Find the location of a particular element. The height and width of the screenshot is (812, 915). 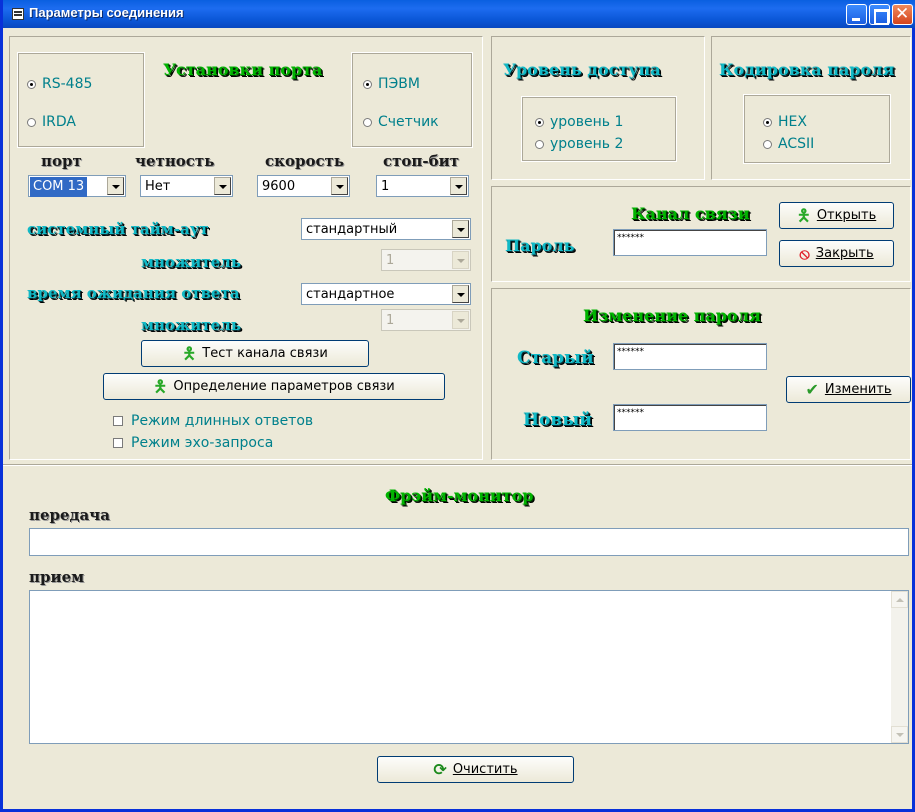

echo-mode-label: Режим эхо-запроса is located at coordinates (202, 443).